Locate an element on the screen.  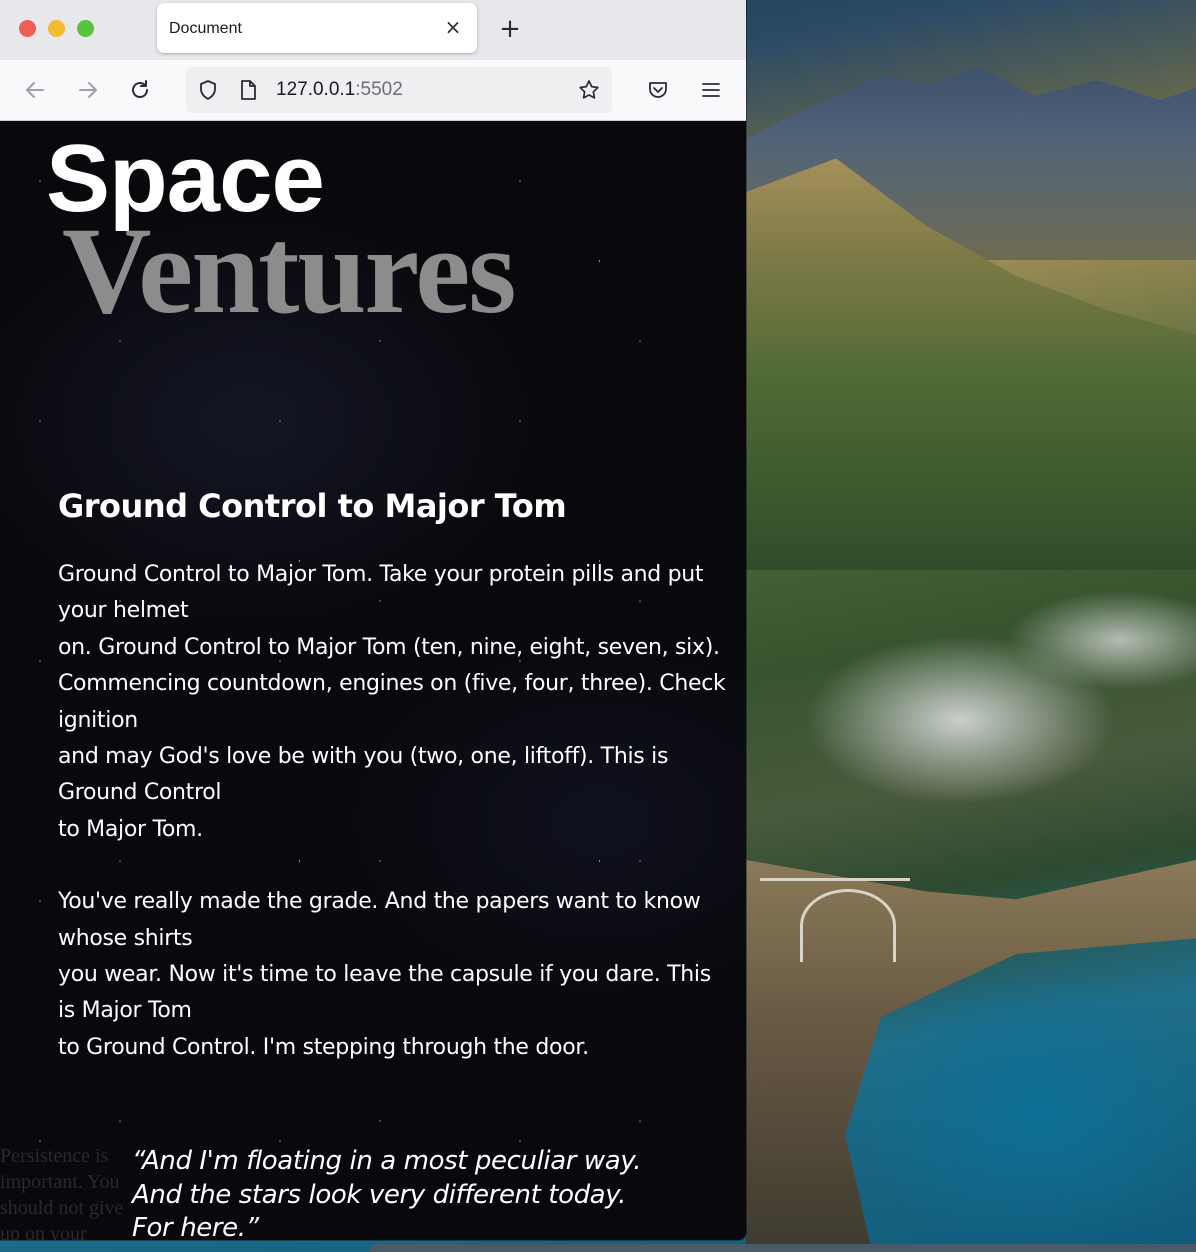
url-bar: 127.0.0.1:5502 is located at coordinates (399, 90).